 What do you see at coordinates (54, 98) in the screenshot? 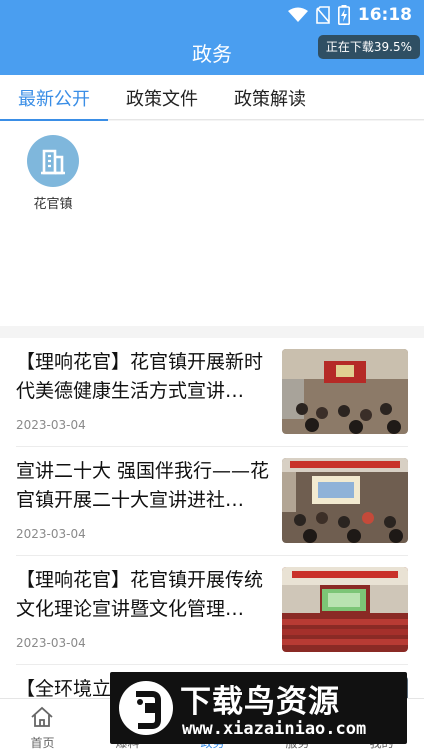
I see `tab-latest-public: 最新公开` at bounding box center [54, 98].